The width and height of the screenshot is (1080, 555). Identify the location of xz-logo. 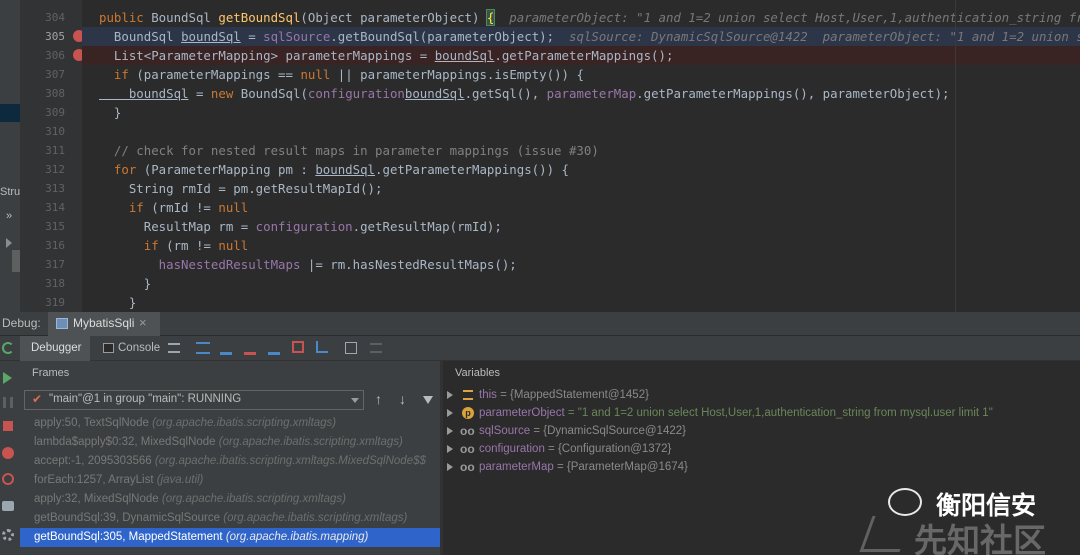
(886, 534).